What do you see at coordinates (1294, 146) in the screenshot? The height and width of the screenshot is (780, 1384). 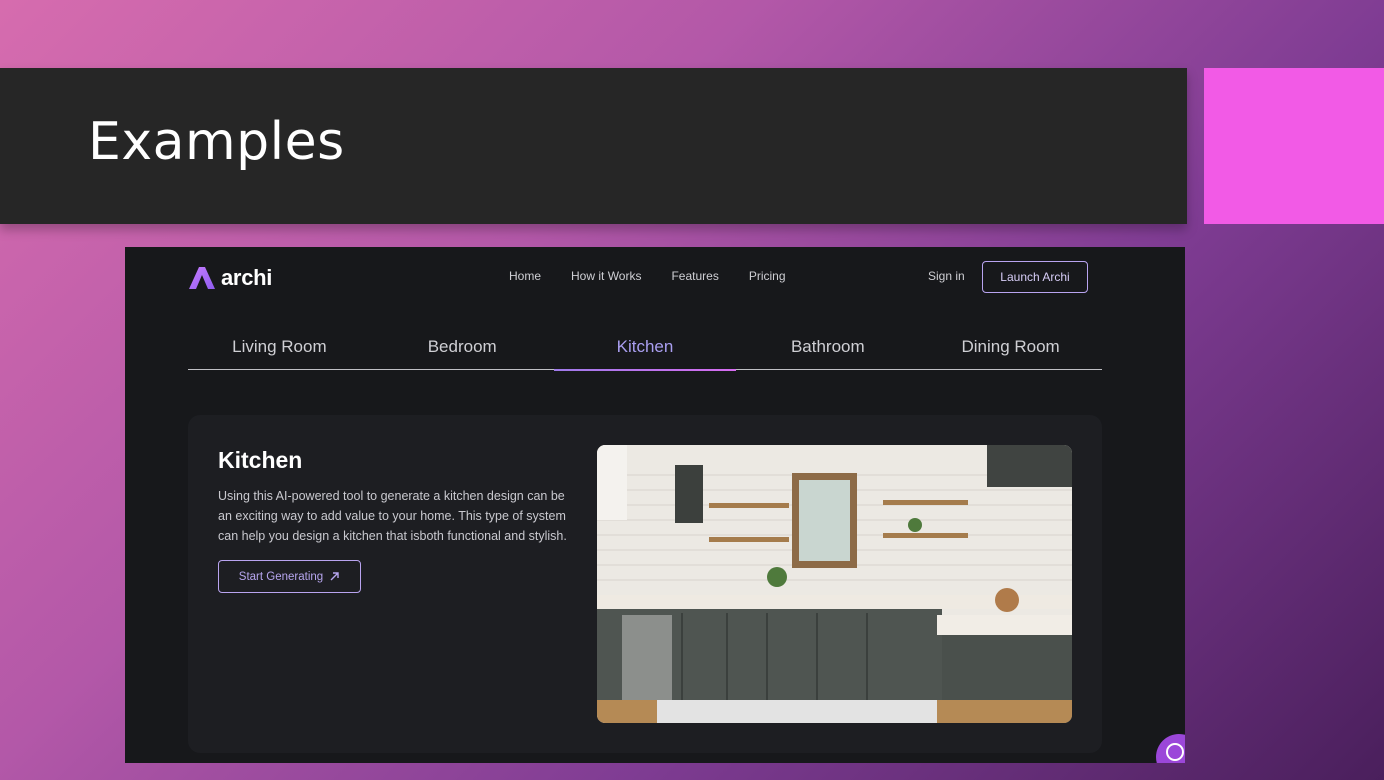 I see `accent-block` at bounding box center [1294, 146].